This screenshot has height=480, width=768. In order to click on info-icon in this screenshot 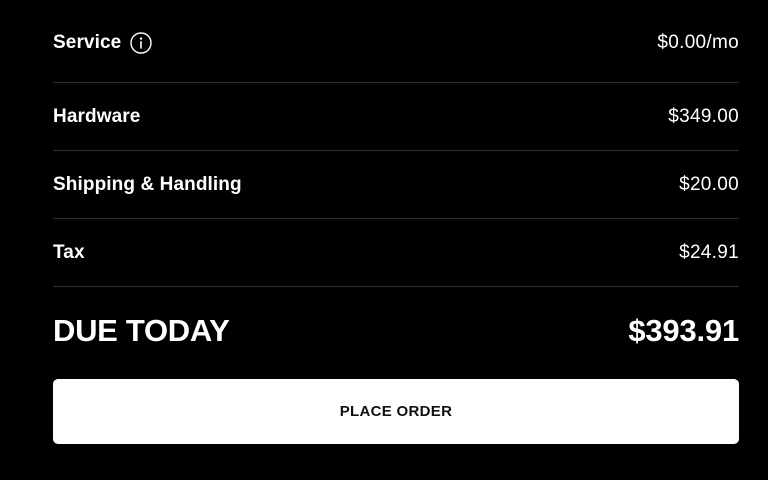, I will do `click(141, 43)`.